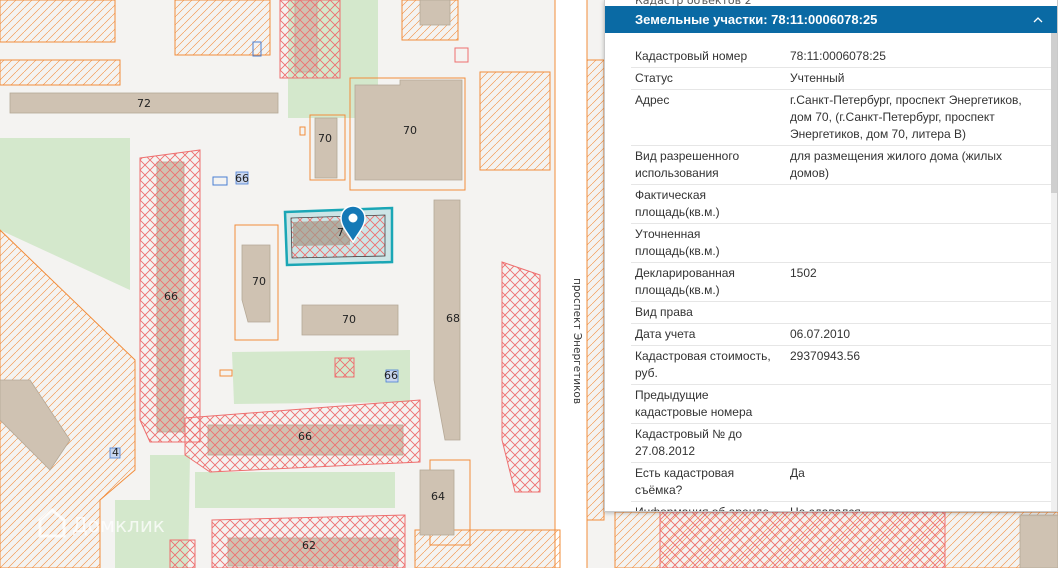  I want to click on house-4-label: 4, so click(115, 452).